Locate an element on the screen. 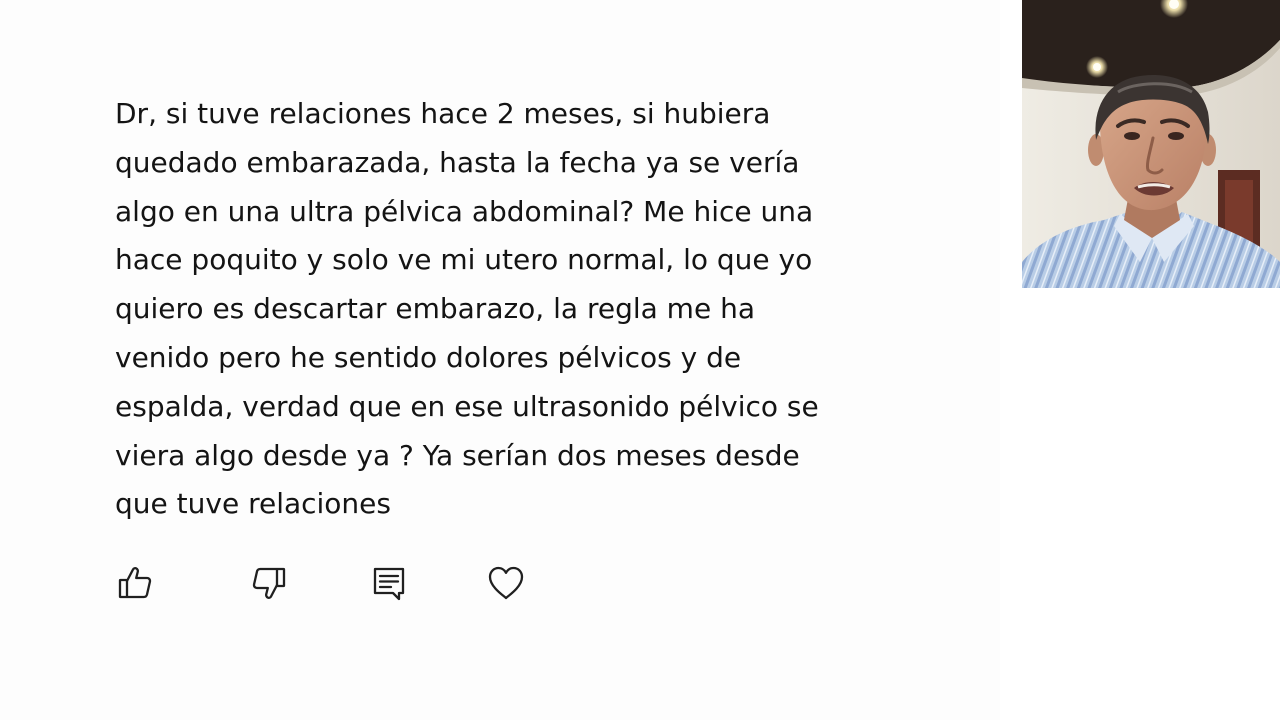  comment-line: que tuve relaciones is located at coordinates (253, 504).